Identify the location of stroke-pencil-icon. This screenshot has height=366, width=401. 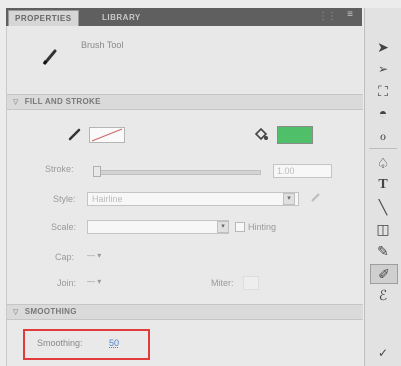
(74, 134).